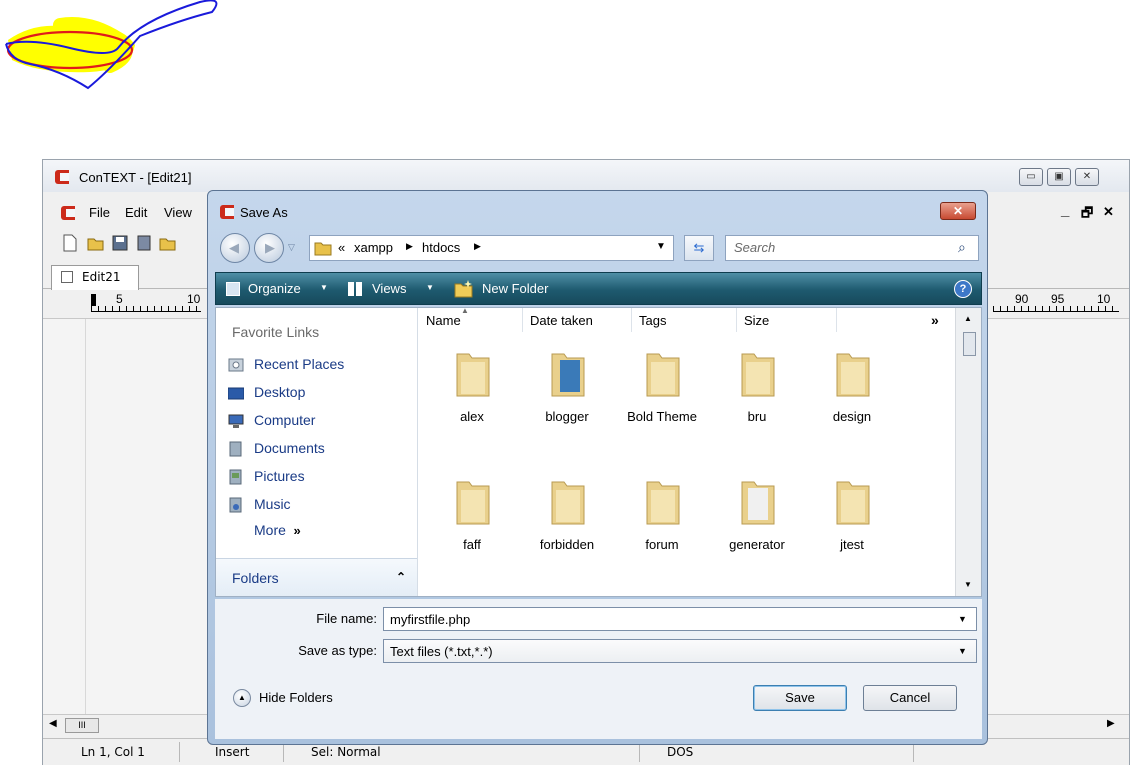 This screenshot has width=1142, height=765. Describe the element at coordinates (85, 517) in the screenshot. I see `gutter-line` at that location.